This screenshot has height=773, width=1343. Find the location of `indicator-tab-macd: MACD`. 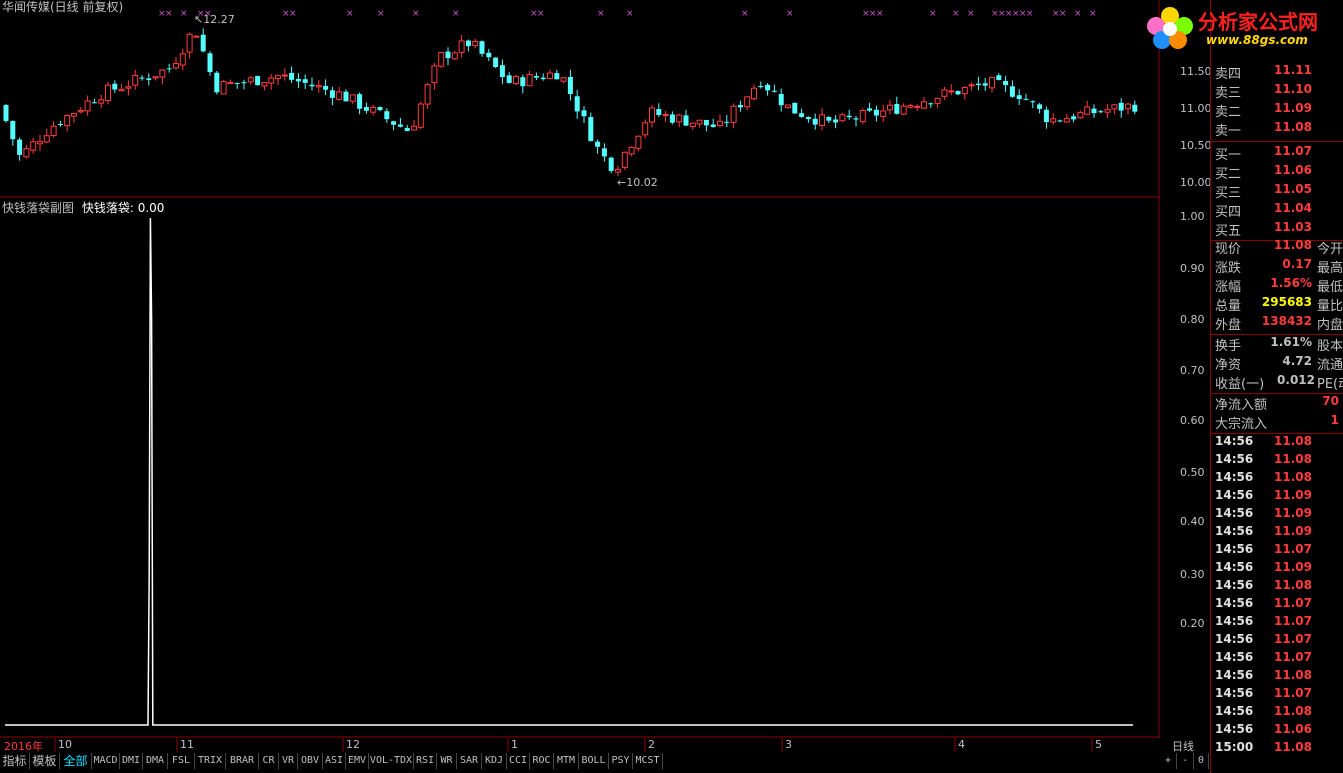

indicator-tab-macd: MACD is located at coordinates (106, 761).